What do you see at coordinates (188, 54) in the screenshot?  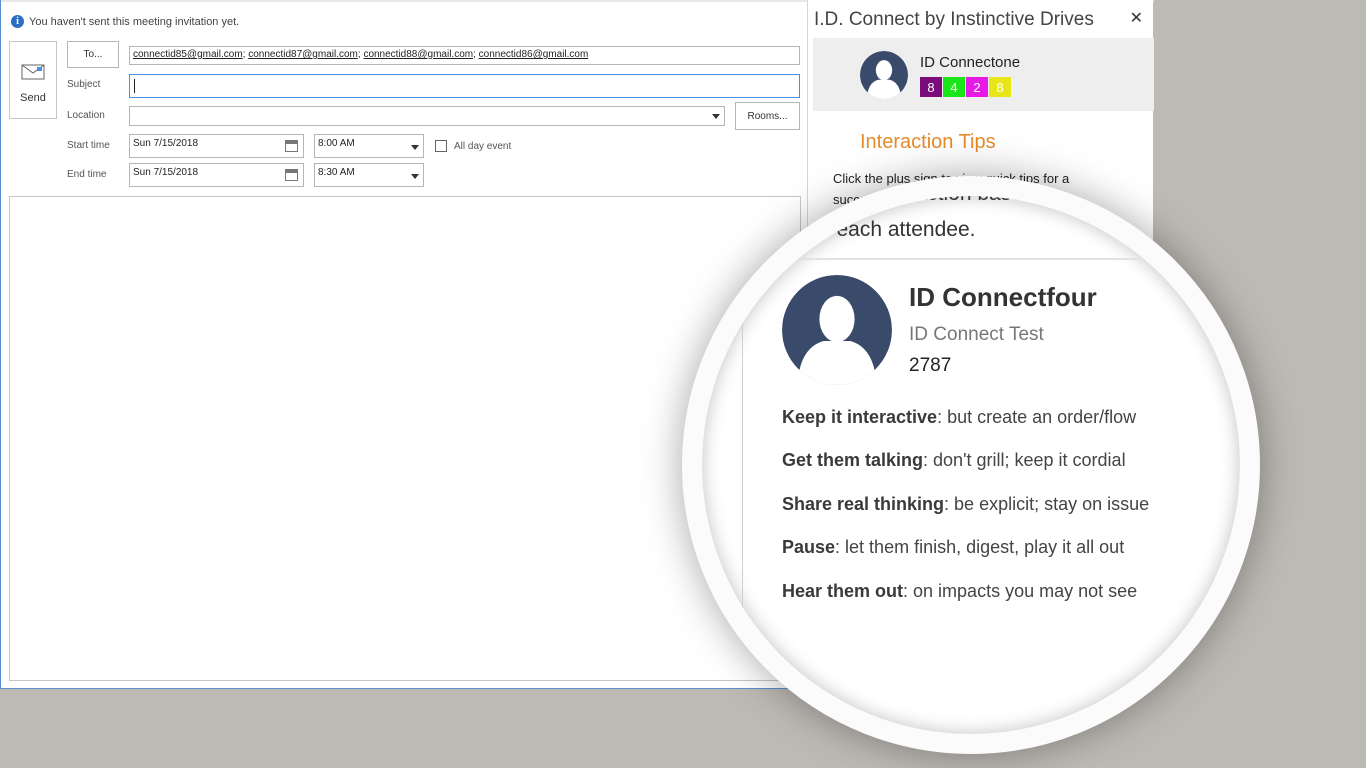 I see `recipient: connectid85@gmail.com` at bounding box center [188, 54].